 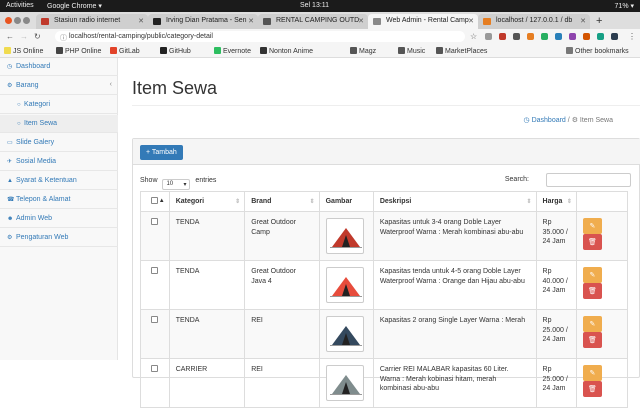 What do you see at coordinates (282, 201) in the screenshot?
I see `column-header-brand: Brand ⇕` at bounding box center [282, 201].